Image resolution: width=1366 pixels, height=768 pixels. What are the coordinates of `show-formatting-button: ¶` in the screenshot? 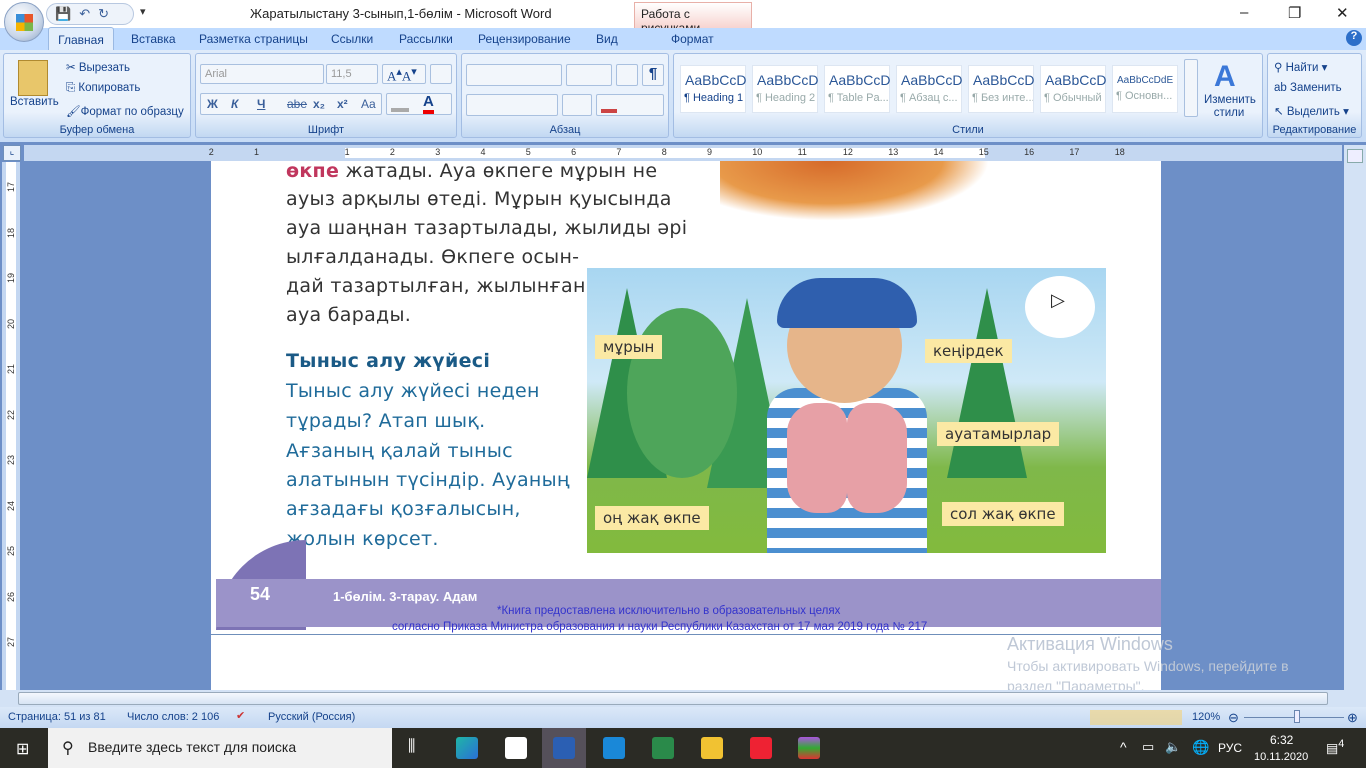 It's located at (653, 75).